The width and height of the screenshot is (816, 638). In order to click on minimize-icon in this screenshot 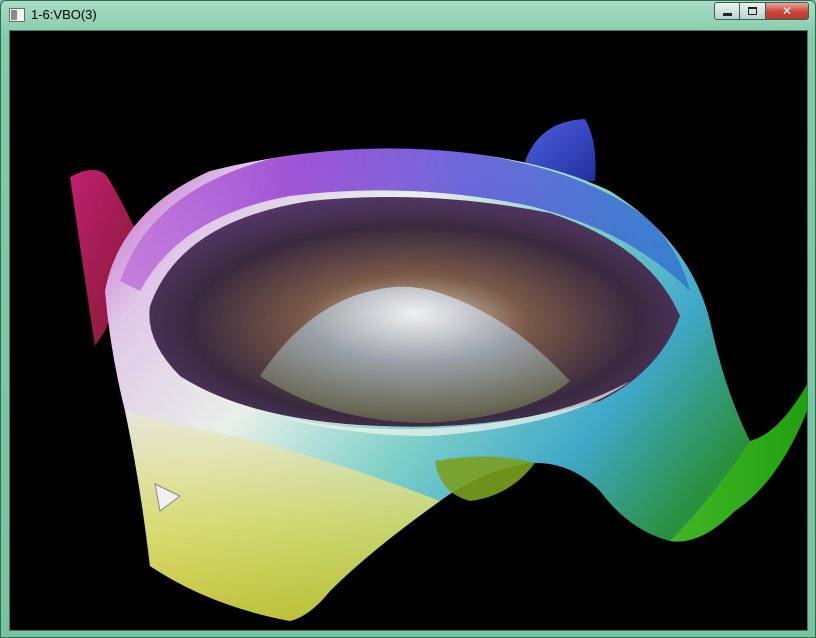, I will do `click(727, 14)`.